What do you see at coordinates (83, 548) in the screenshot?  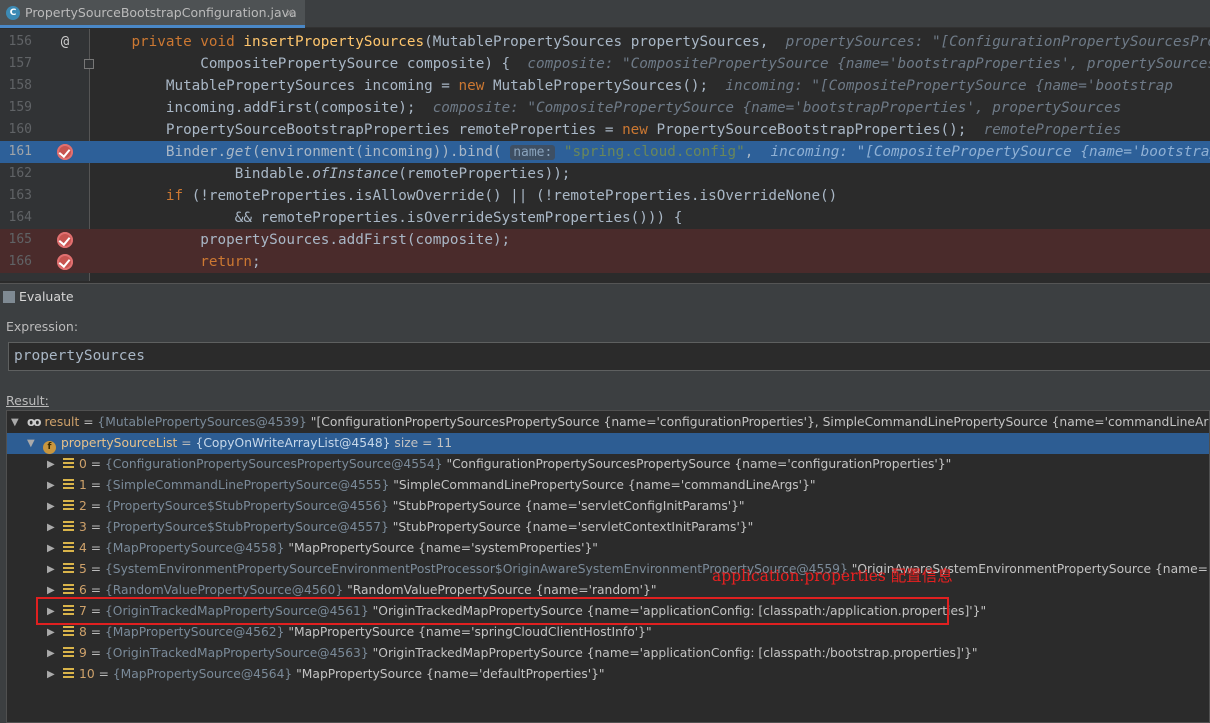 I see `node-name: 4` at bounding box center [83, 548].